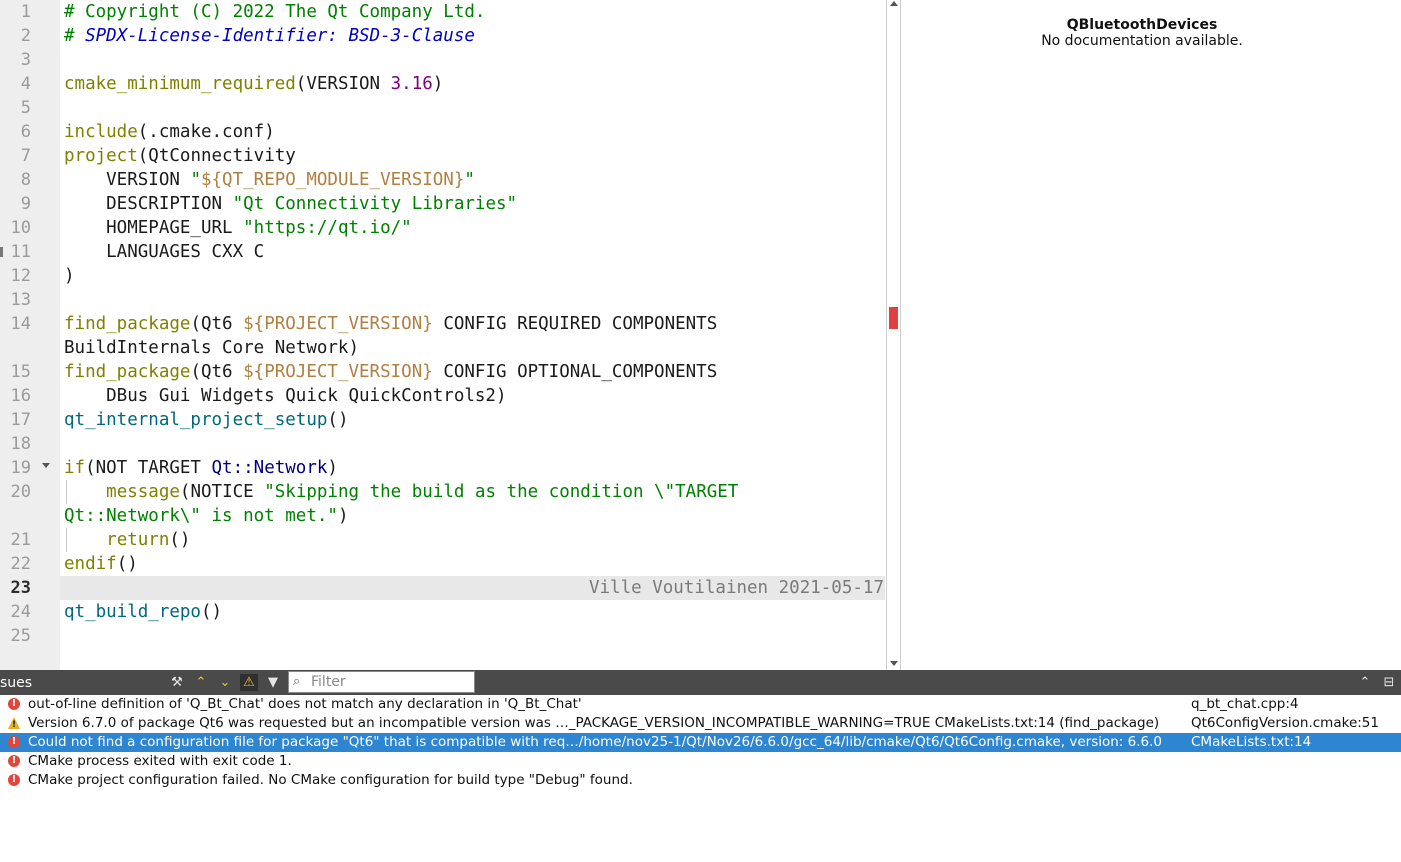  Describe the element at coordinates (1142, 25) in the screenshot. I see `help-title: QBluetoothDevices` at that location.